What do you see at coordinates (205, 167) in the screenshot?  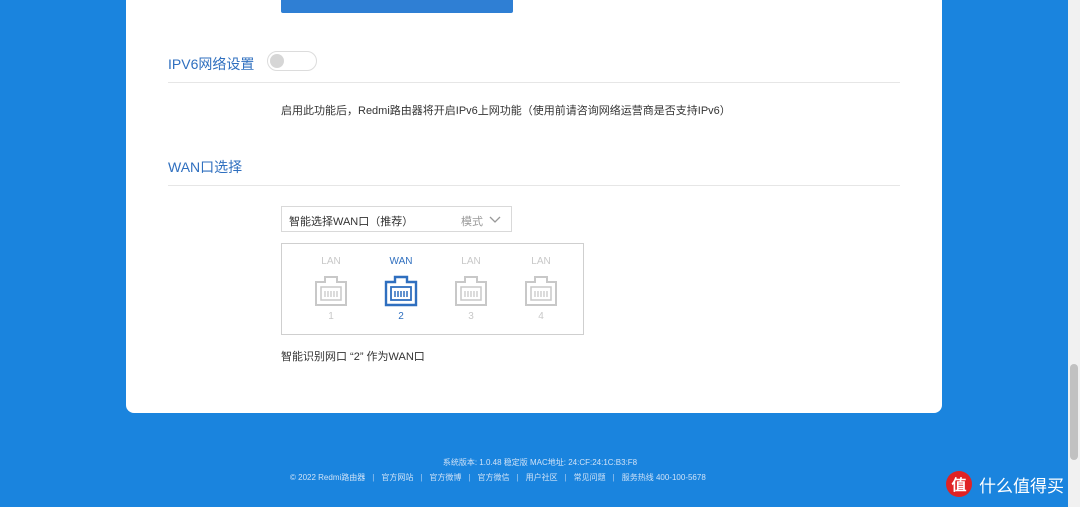 I see `wan-section-title: WAN口选择` at bounding box center [205, 167].